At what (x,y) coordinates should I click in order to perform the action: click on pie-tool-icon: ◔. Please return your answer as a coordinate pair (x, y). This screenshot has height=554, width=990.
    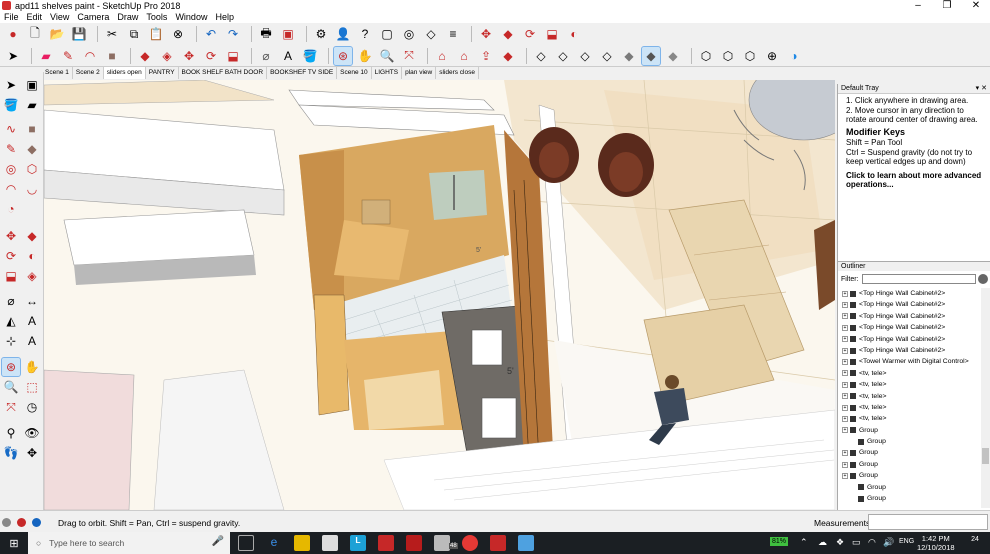
    Looking at the image, I should click on (11, 209).